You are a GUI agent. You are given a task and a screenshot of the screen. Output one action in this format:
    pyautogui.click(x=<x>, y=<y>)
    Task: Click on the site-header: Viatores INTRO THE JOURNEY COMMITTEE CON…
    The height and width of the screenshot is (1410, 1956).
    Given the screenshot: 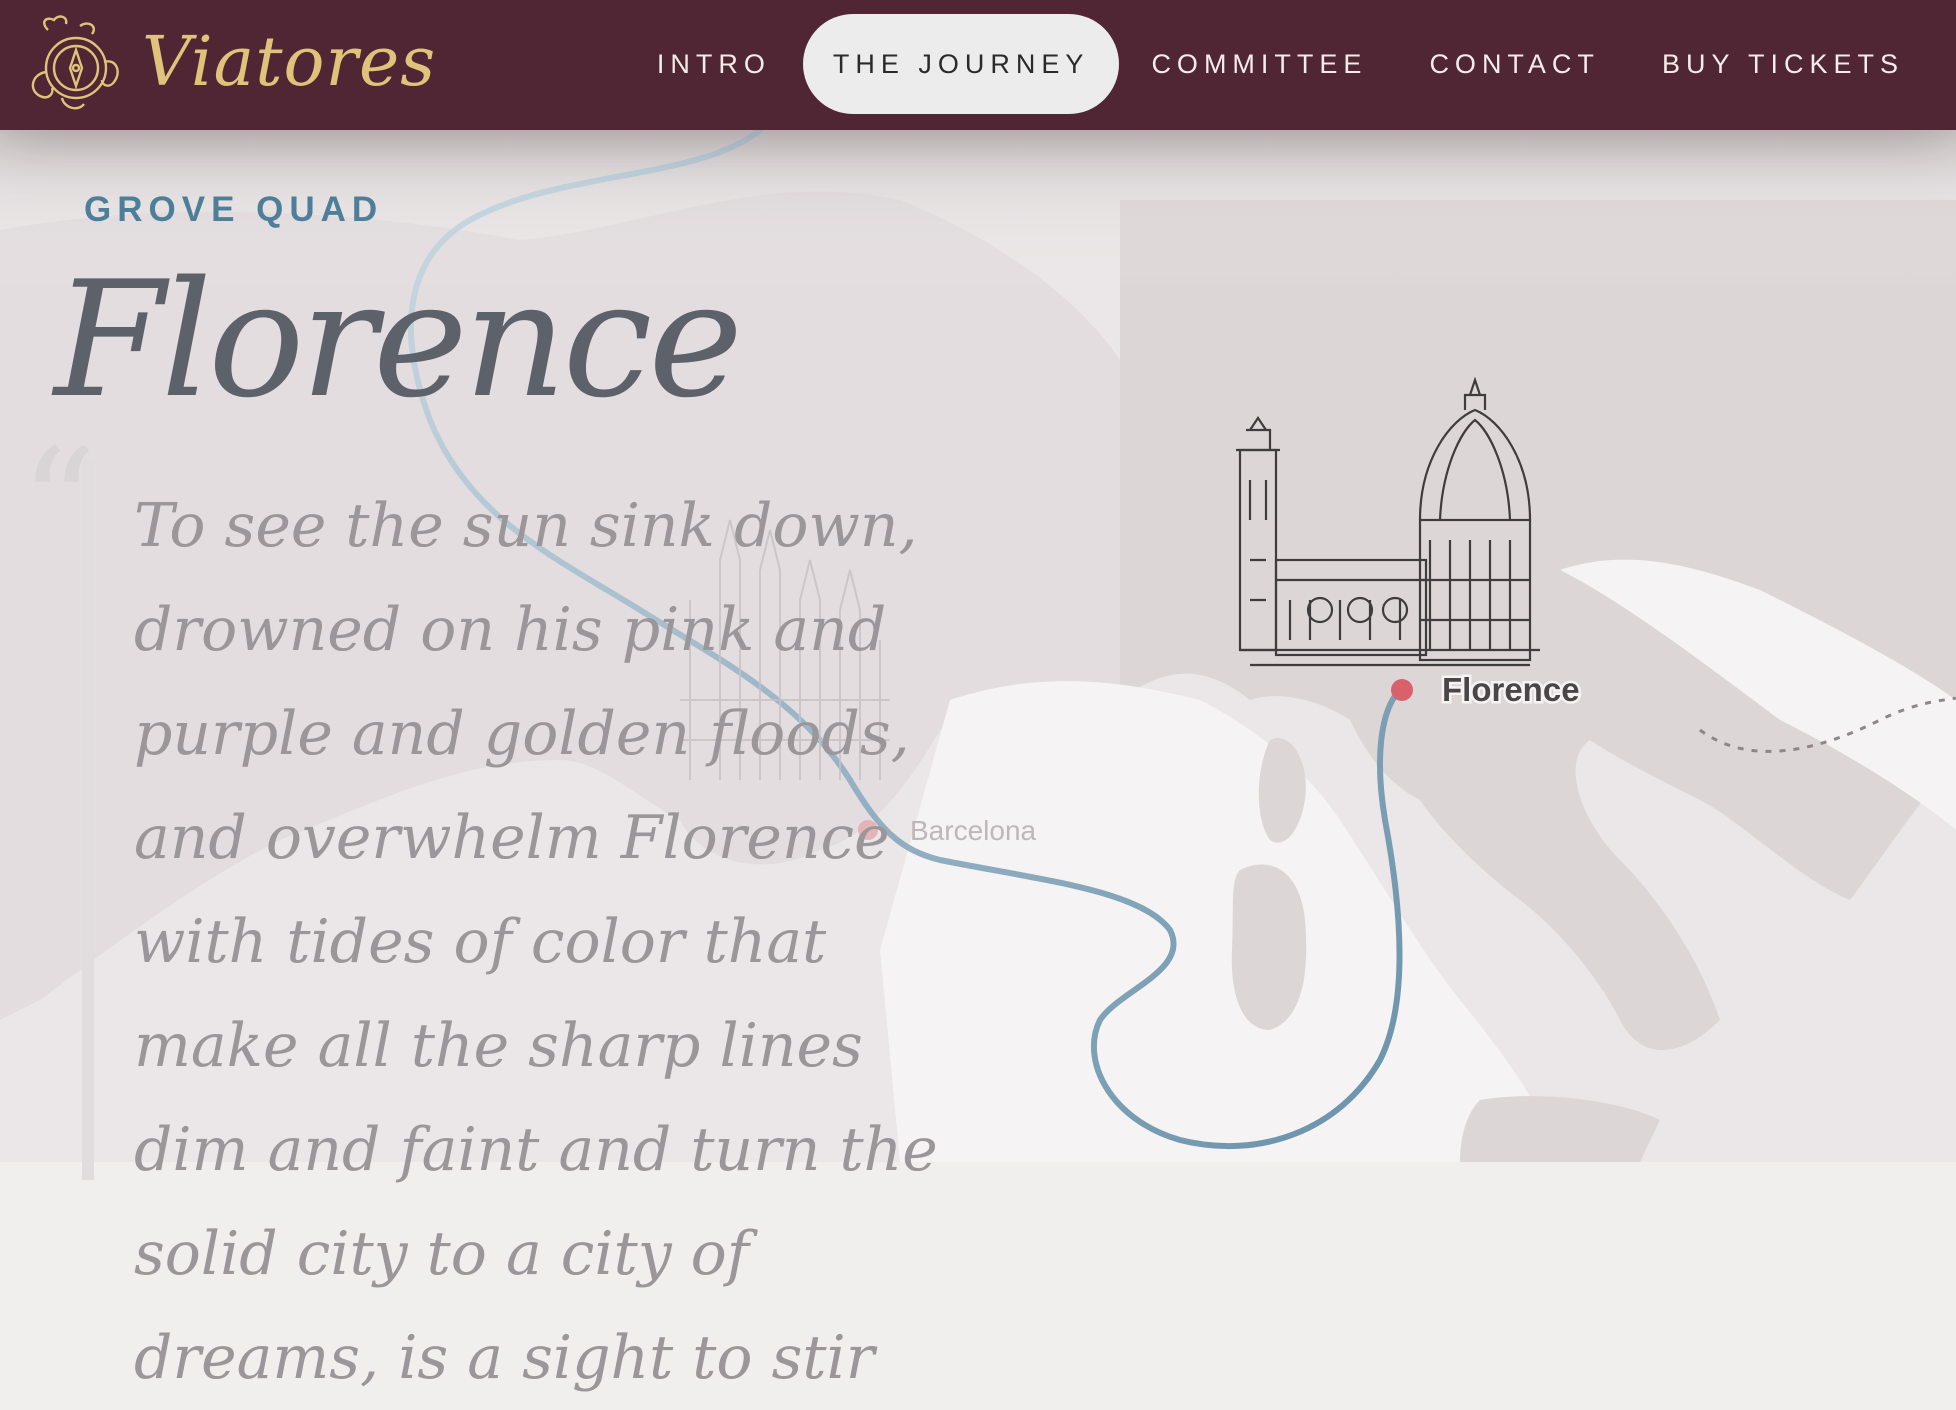 What is the action you would take?
    pyautogui.click(x=978, y=65)
    